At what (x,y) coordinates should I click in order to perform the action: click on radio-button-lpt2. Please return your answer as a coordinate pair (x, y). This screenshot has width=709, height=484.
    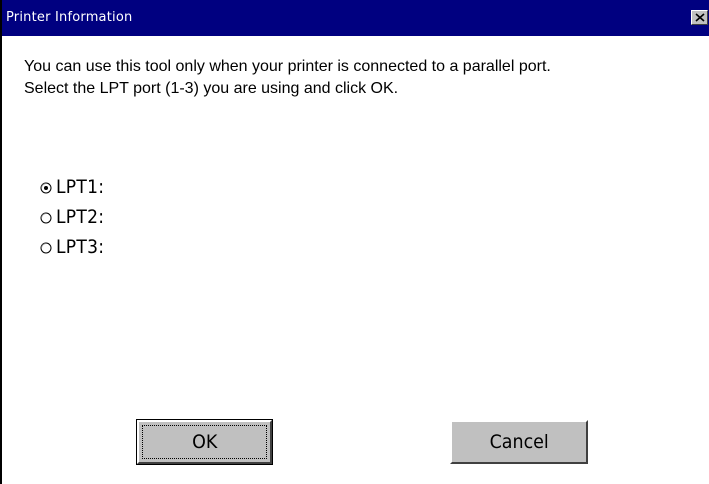
    Looking at the image, I should click on (46, 217).